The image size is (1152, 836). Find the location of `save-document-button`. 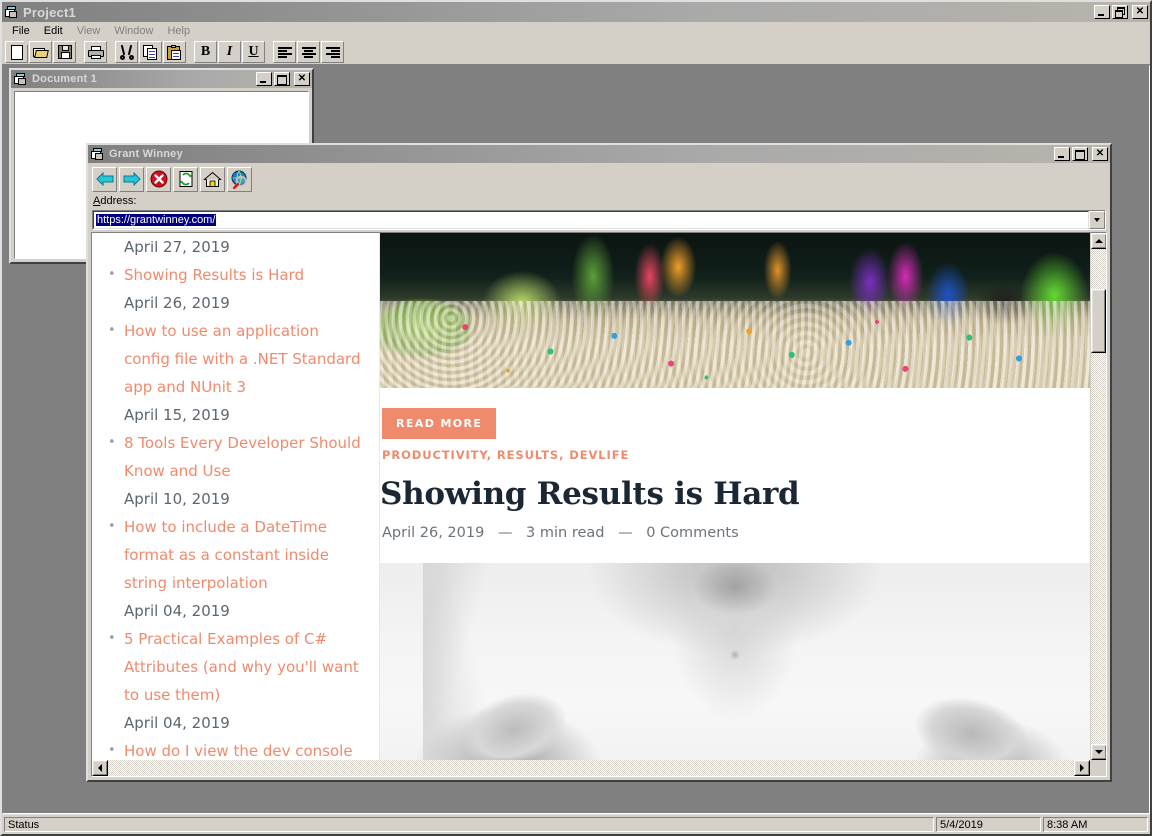

save-document-button is located at coordinates (64, 52).